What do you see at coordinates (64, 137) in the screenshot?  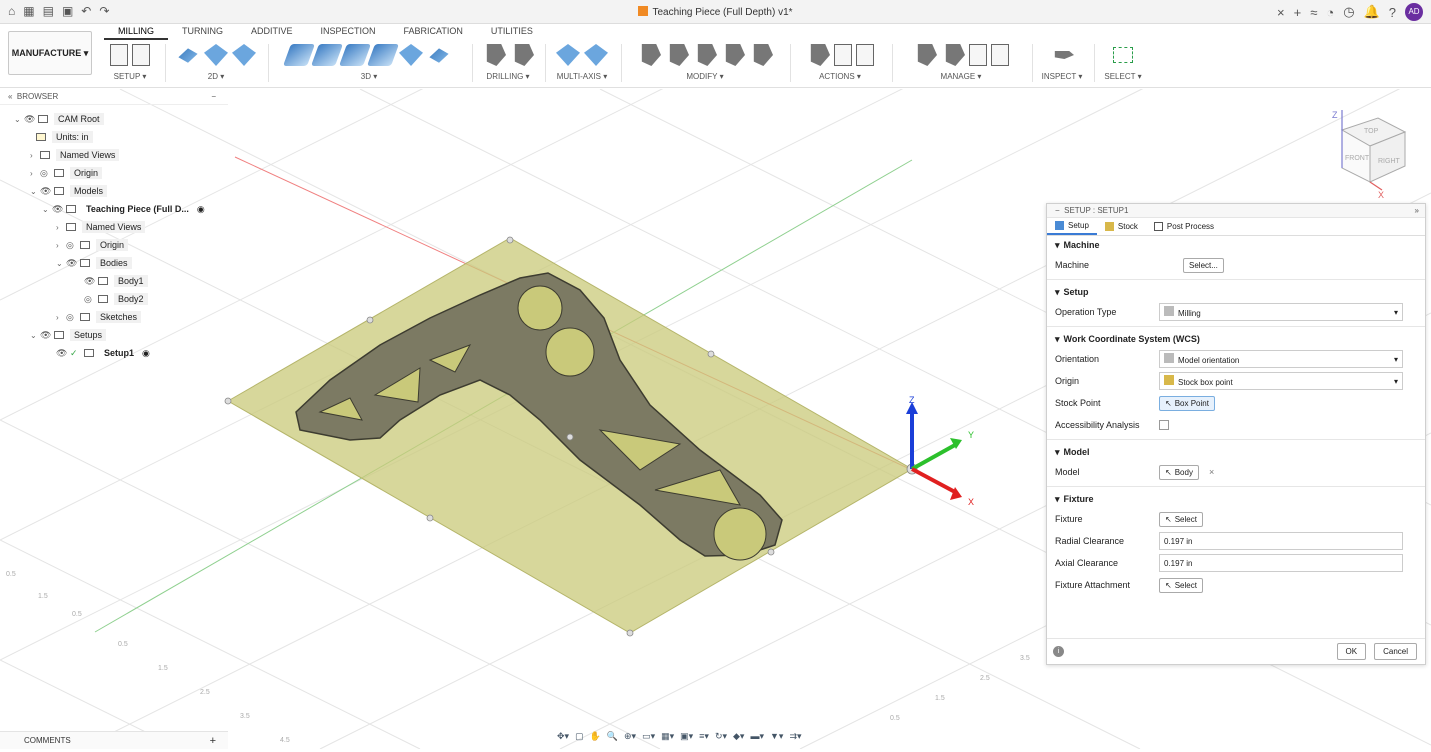 I see `tree-item-units: Units: in` at bounding box center [64, 137].